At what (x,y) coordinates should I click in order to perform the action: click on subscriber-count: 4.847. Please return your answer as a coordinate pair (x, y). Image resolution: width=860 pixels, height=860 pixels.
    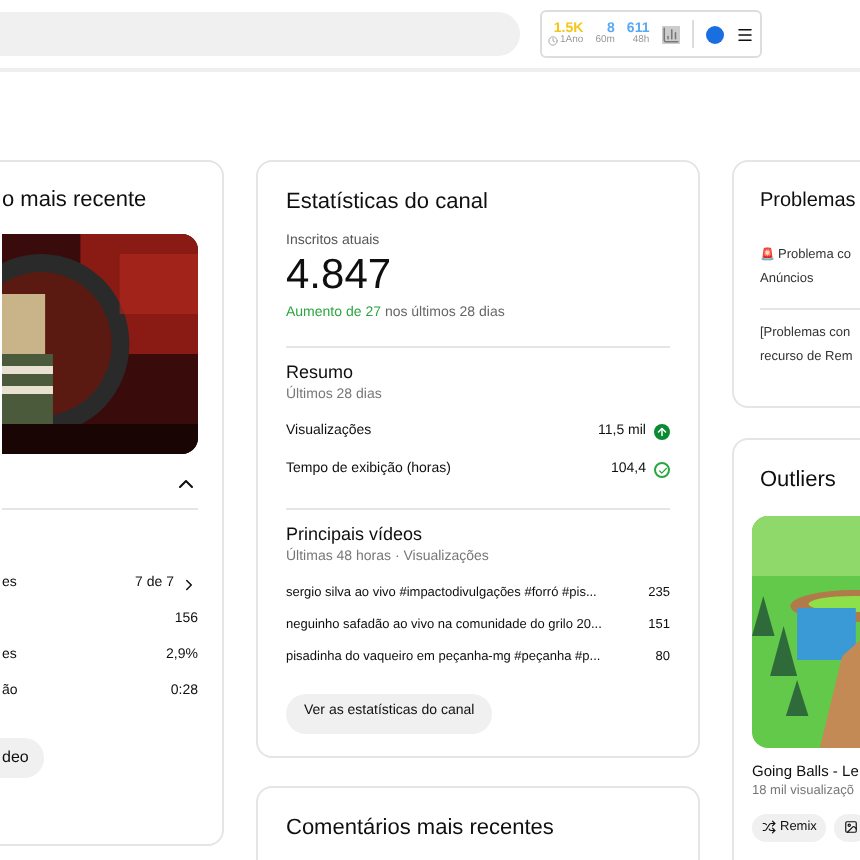
    Looking at the image, I should click on (340, 276).